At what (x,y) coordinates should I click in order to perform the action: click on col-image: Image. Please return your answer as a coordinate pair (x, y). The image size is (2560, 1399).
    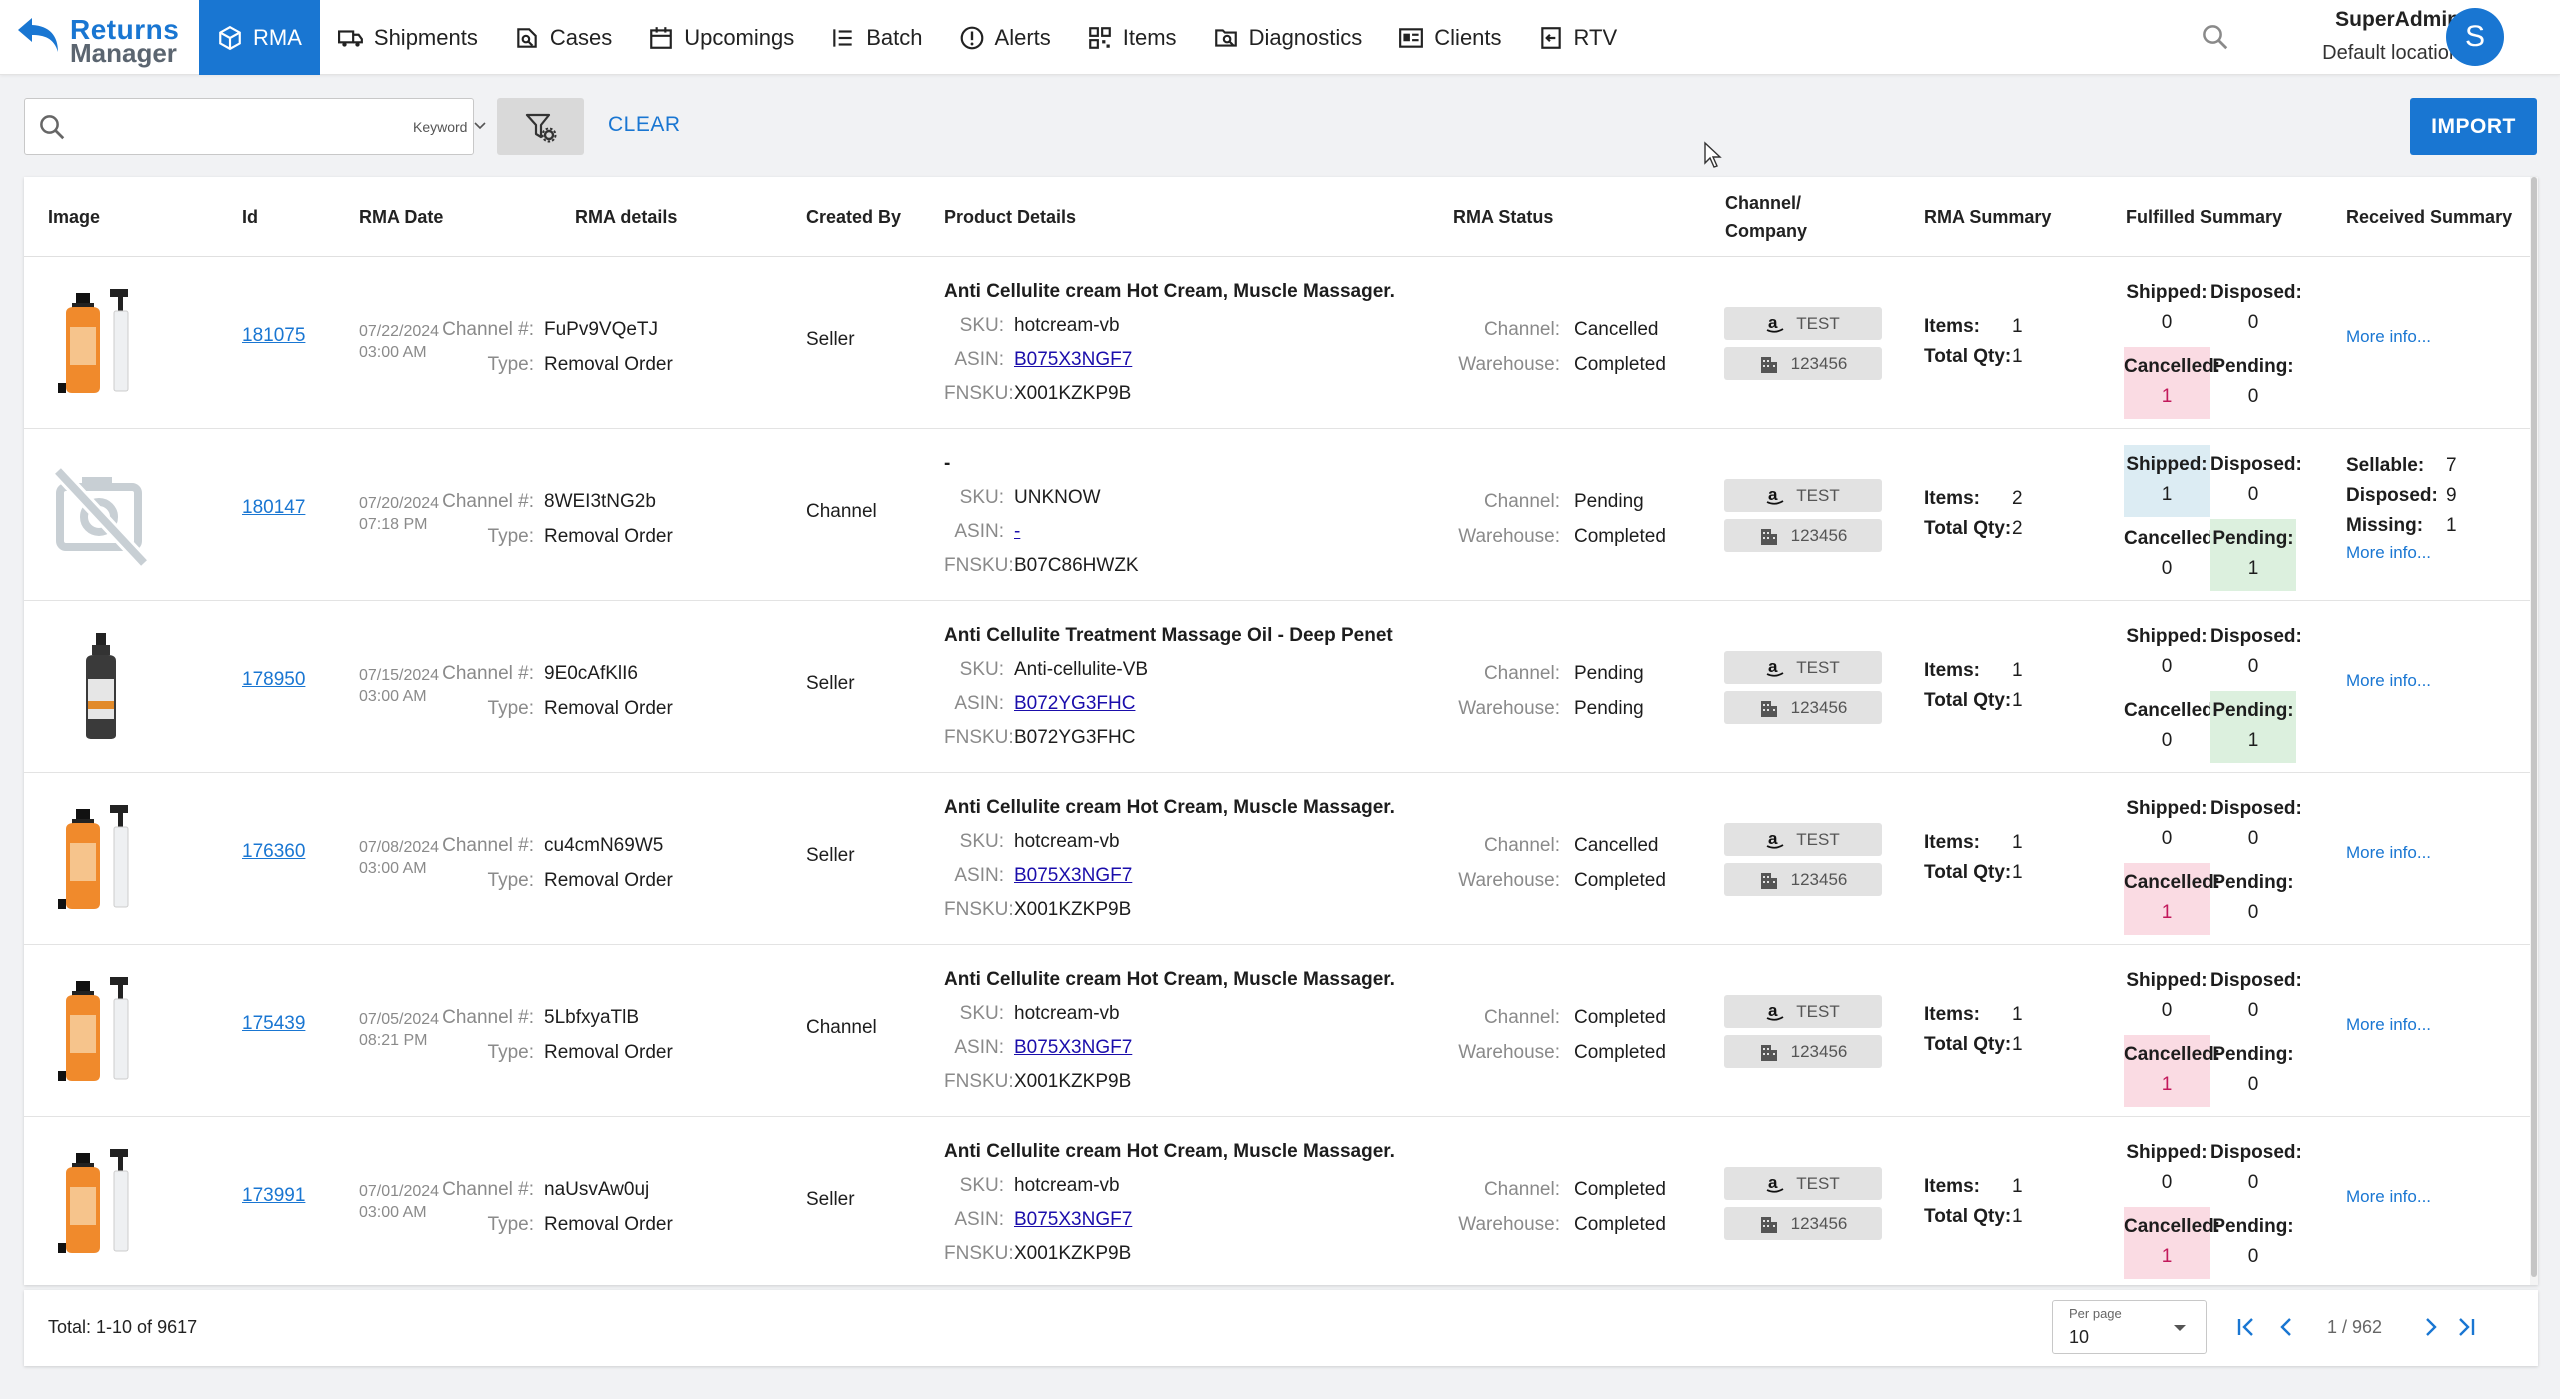
    Looking at the image, I should click on (74, 217).